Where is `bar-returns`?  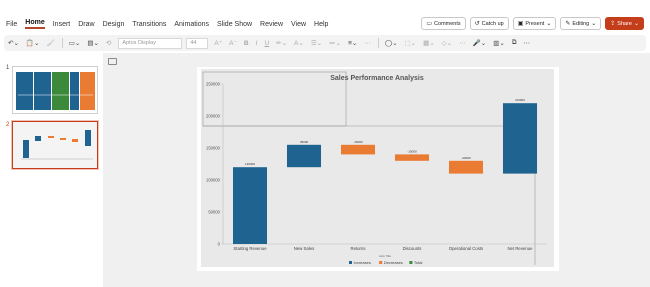
bar-returns is located at coordinates (358, 149).